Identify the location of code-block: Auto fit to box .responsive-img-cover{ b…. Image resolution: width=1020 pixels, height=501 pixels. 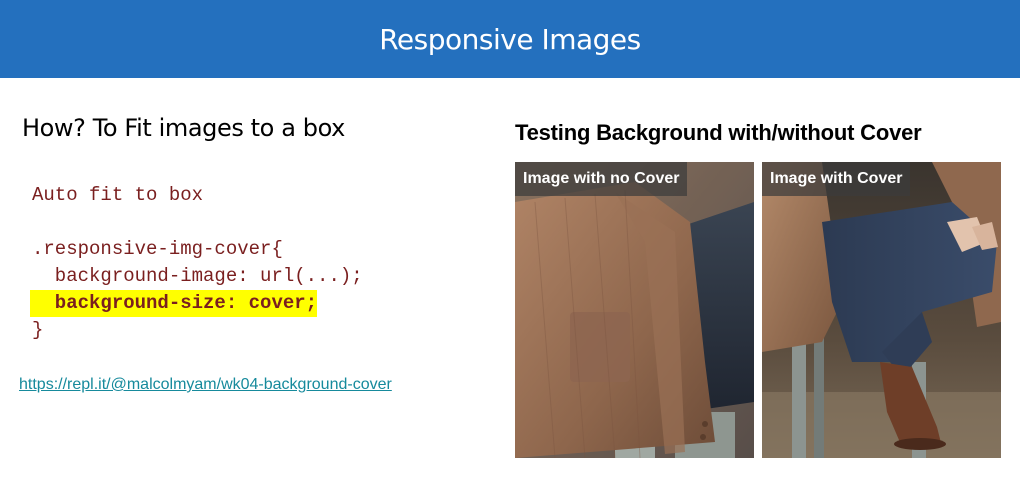
(196, 263).